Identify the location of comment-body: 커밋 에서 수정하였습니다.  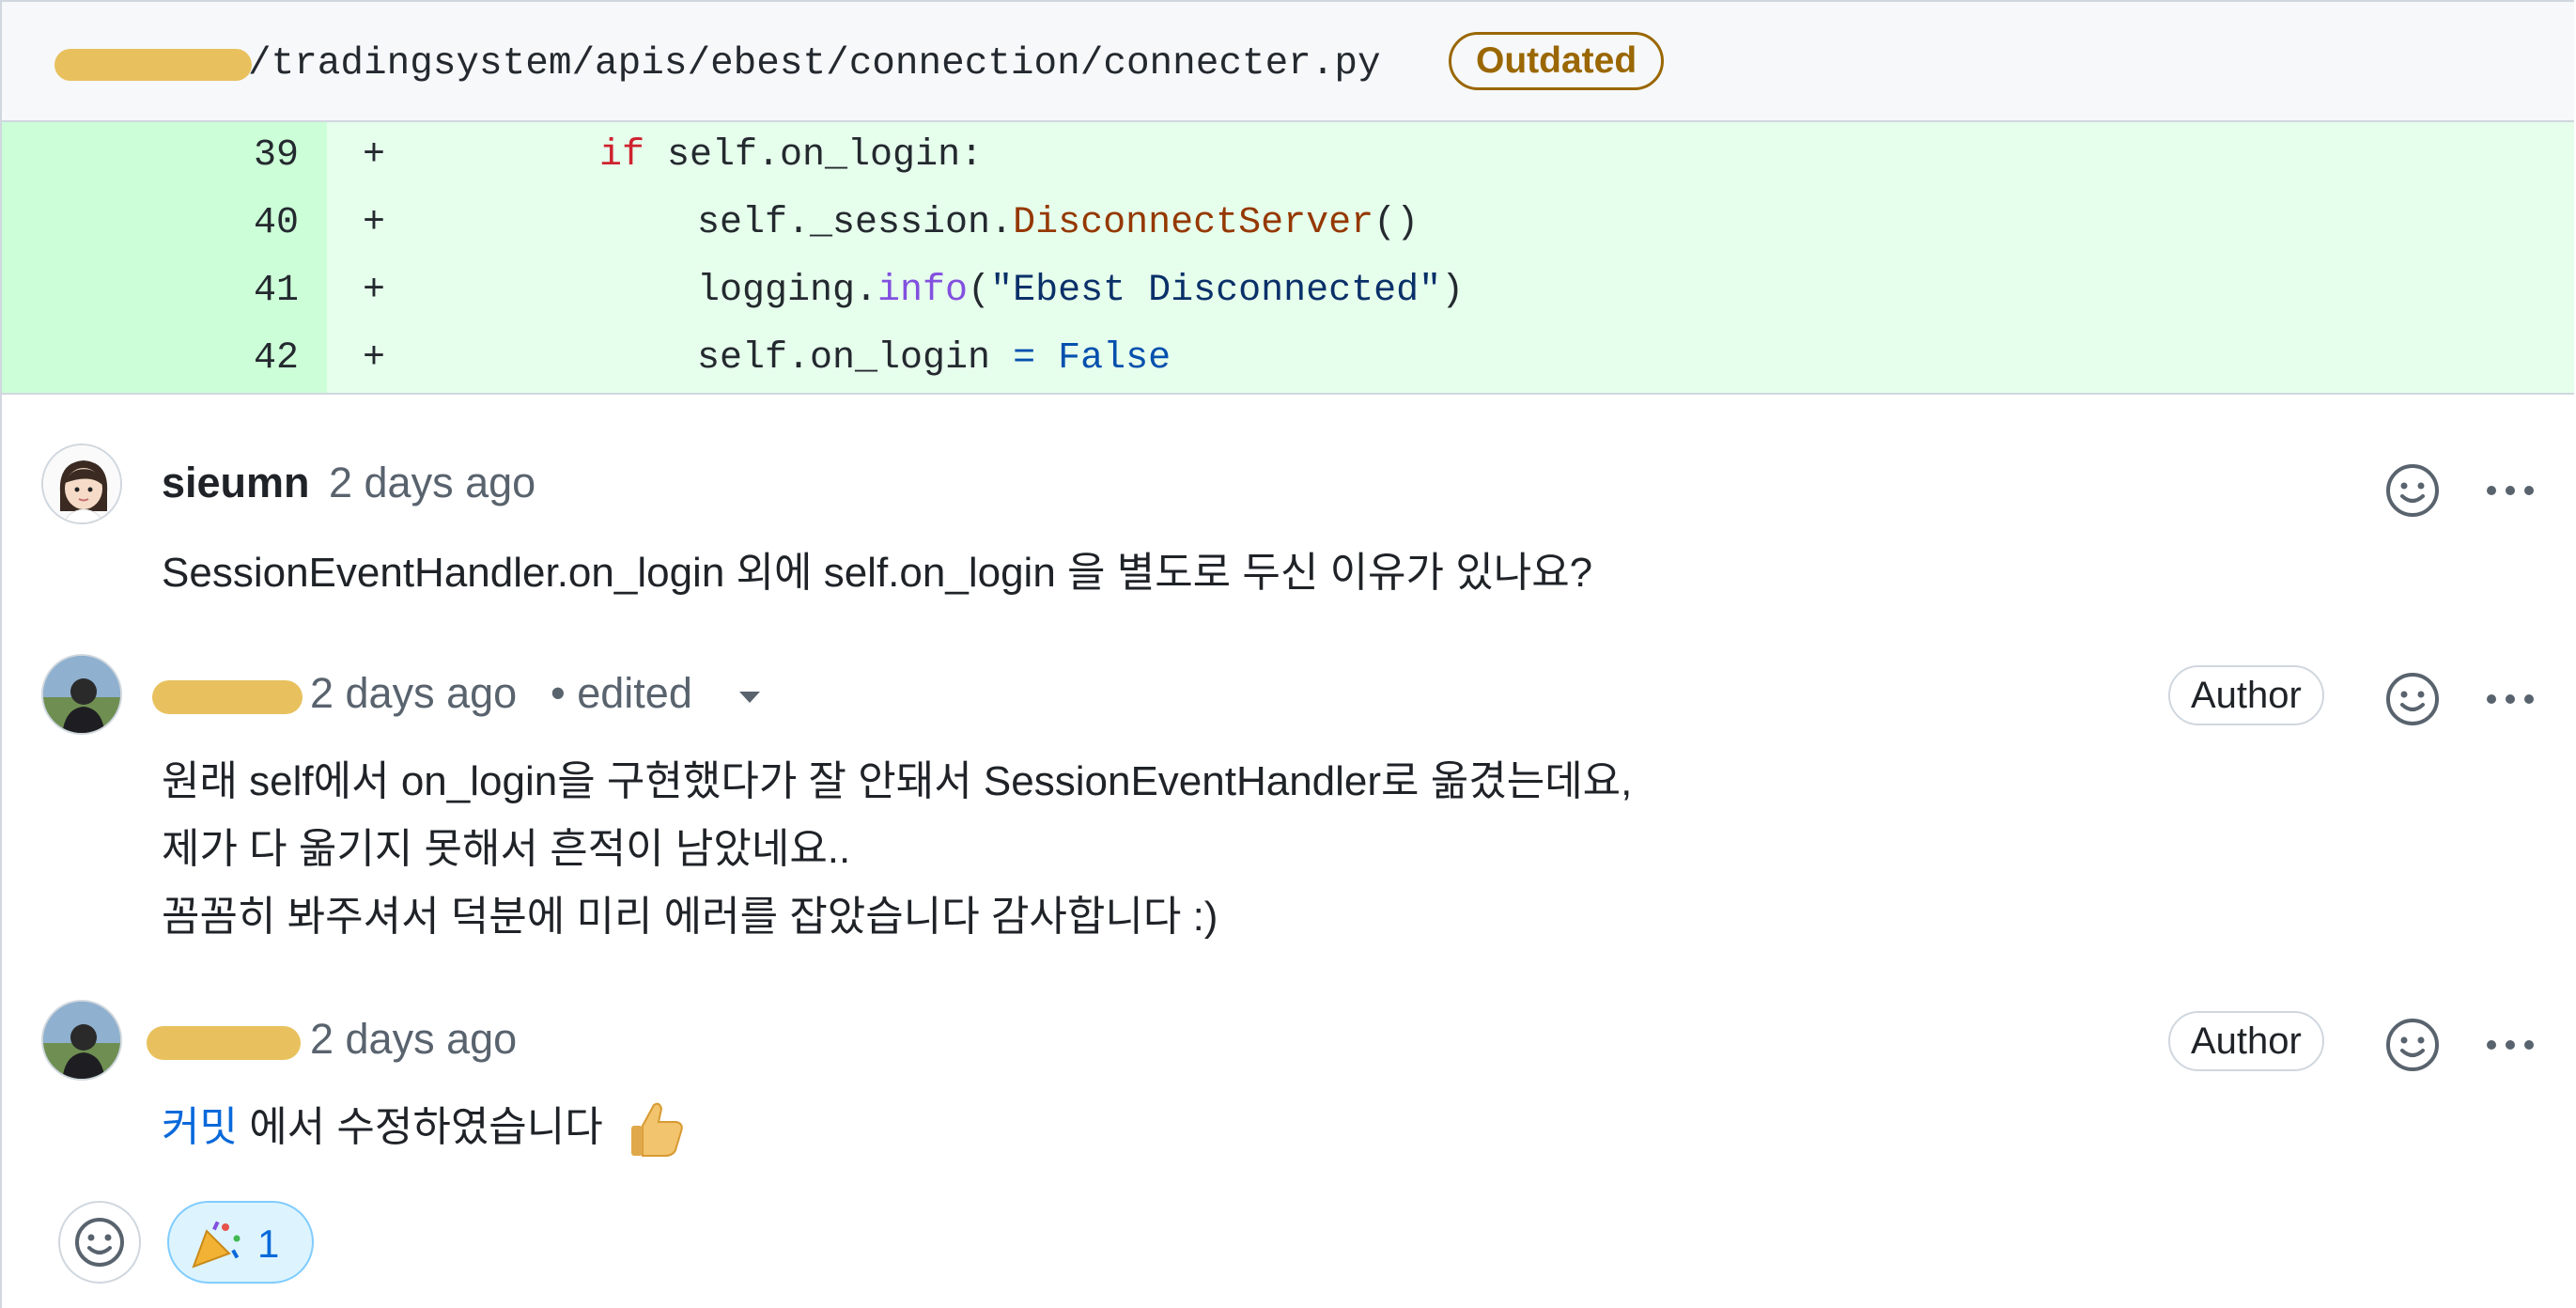
(382, 1127).